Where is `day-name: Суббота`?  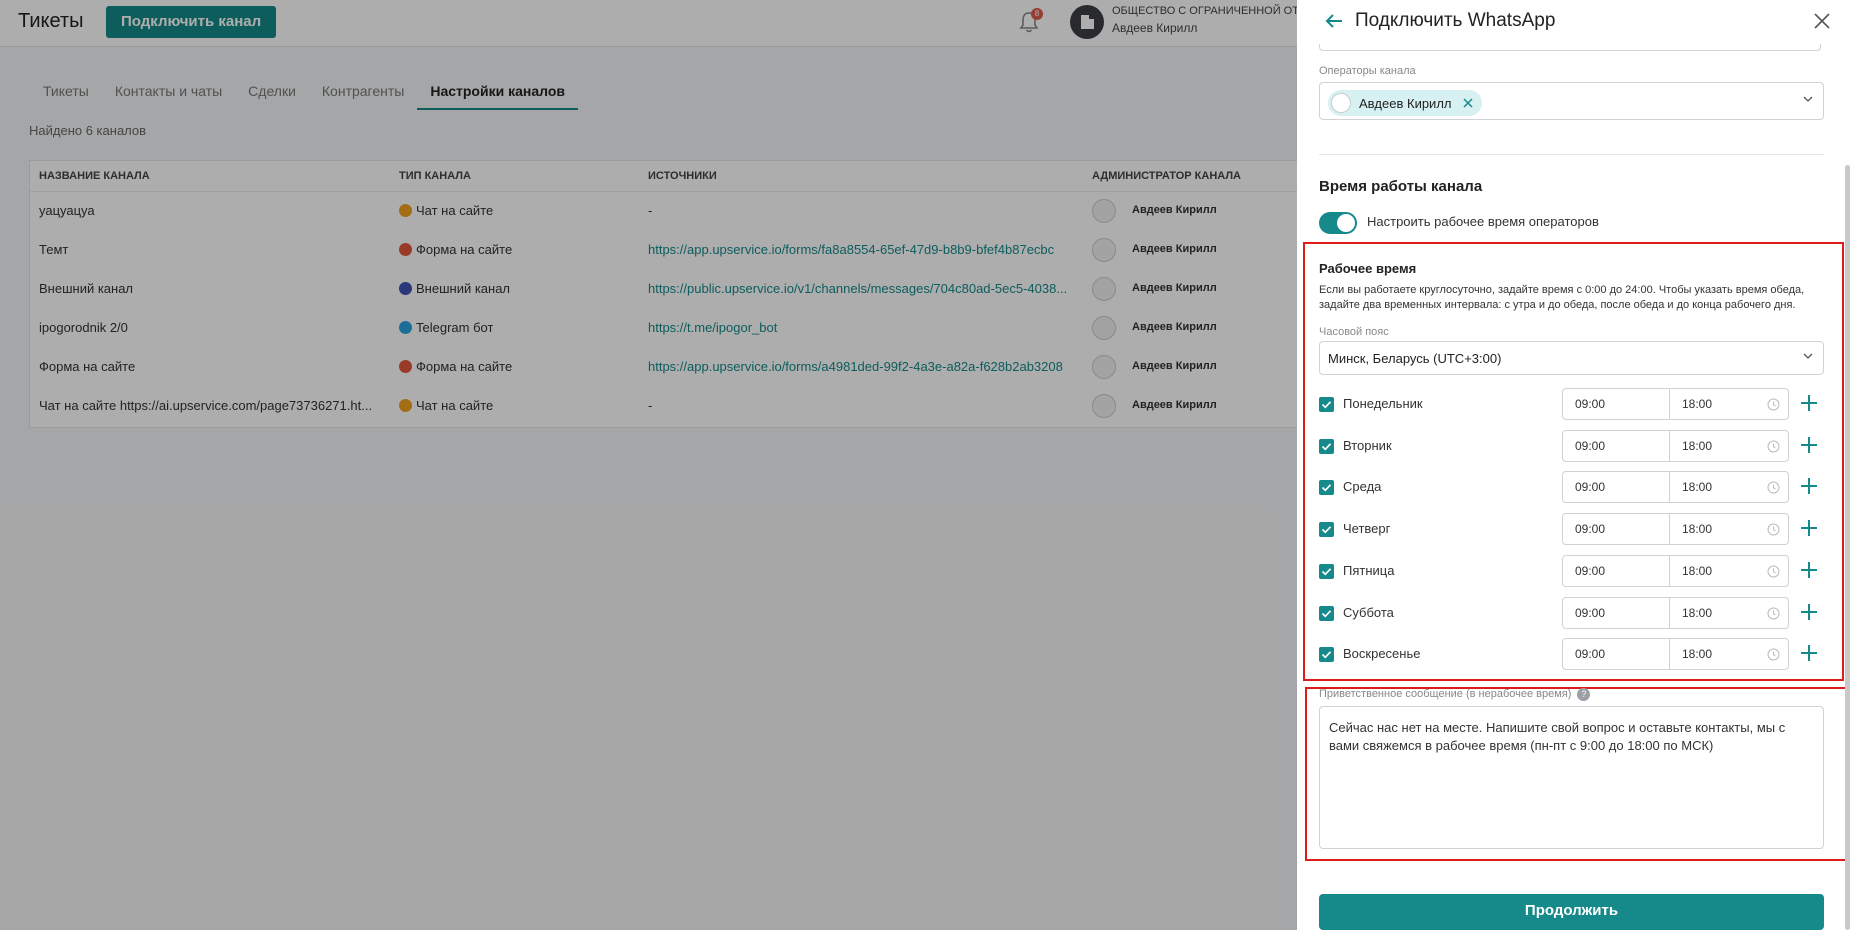 day-name: Суббота is located at coordinates (1368, 612).